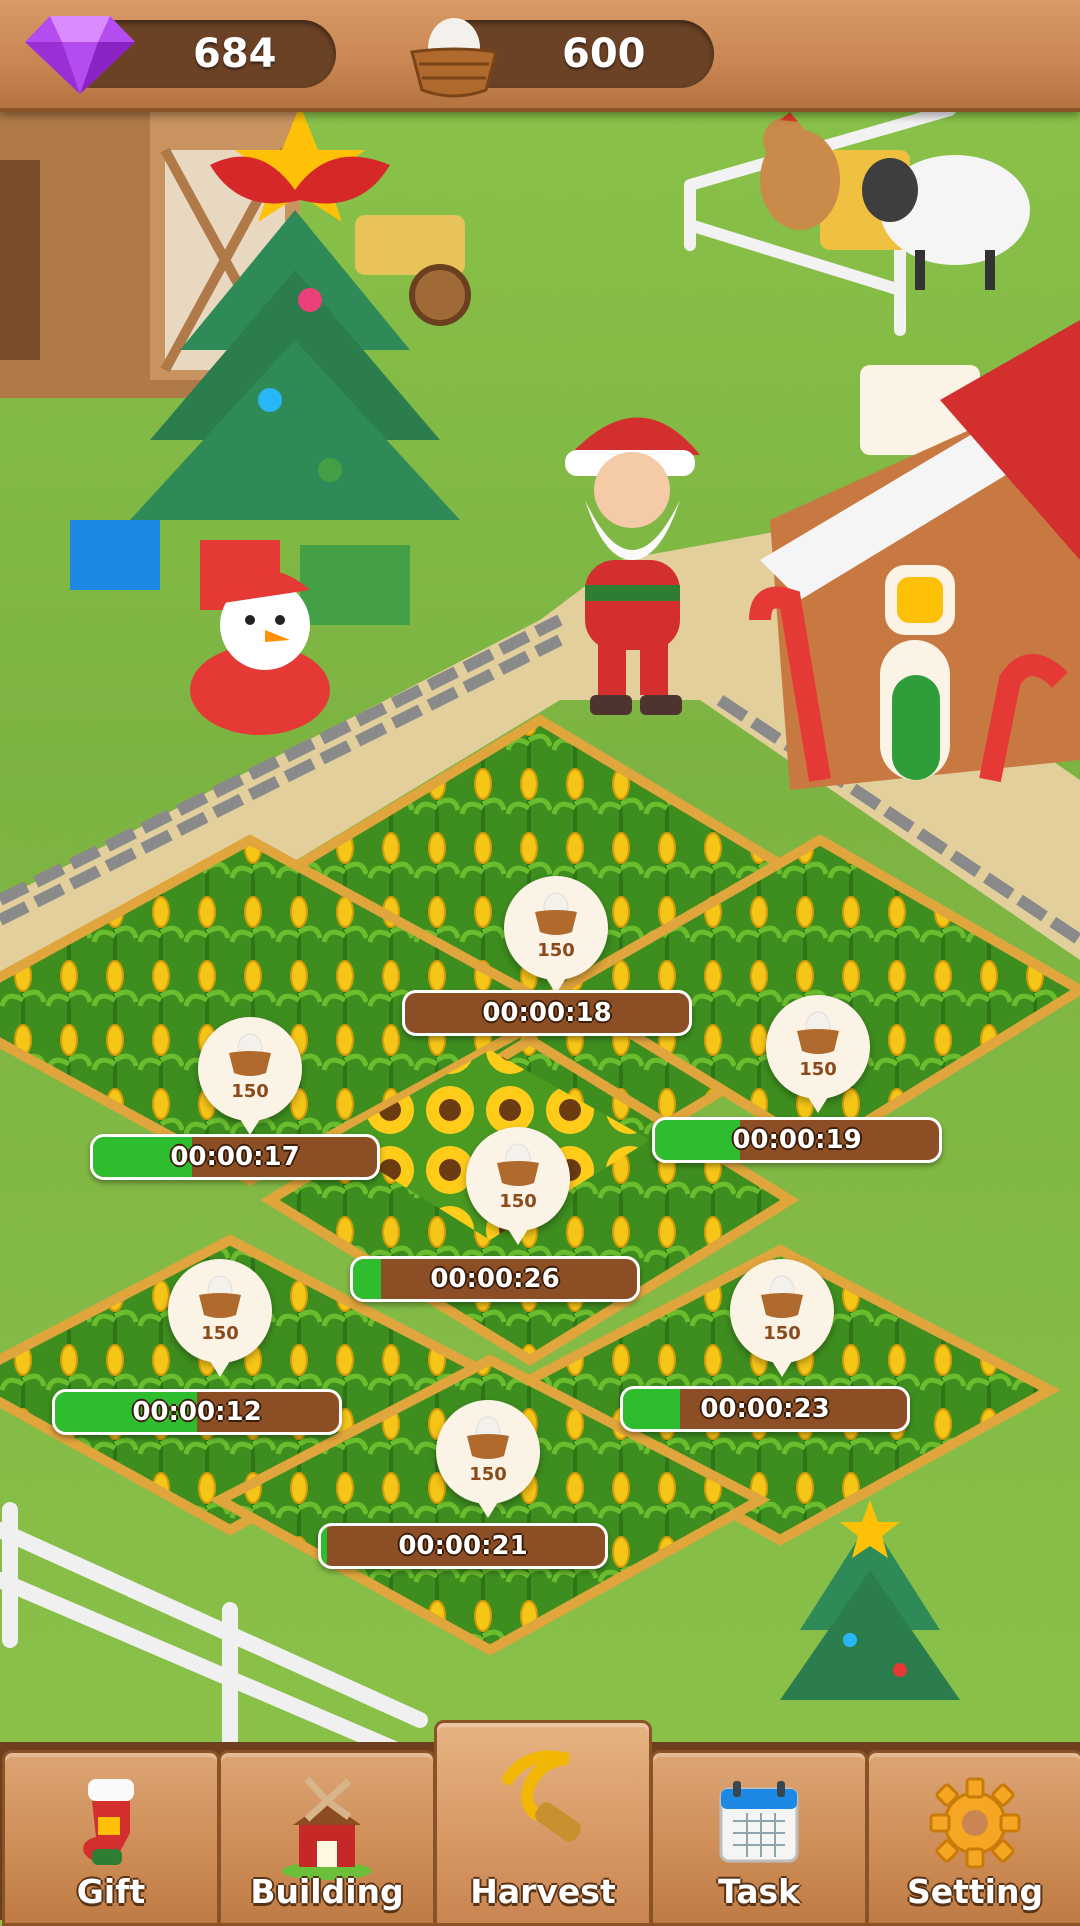 The image size is (1080, 1926). Describe the element at coordinates (111, 1891) in the screenshot. I see `tab-label: Gift` at that location.